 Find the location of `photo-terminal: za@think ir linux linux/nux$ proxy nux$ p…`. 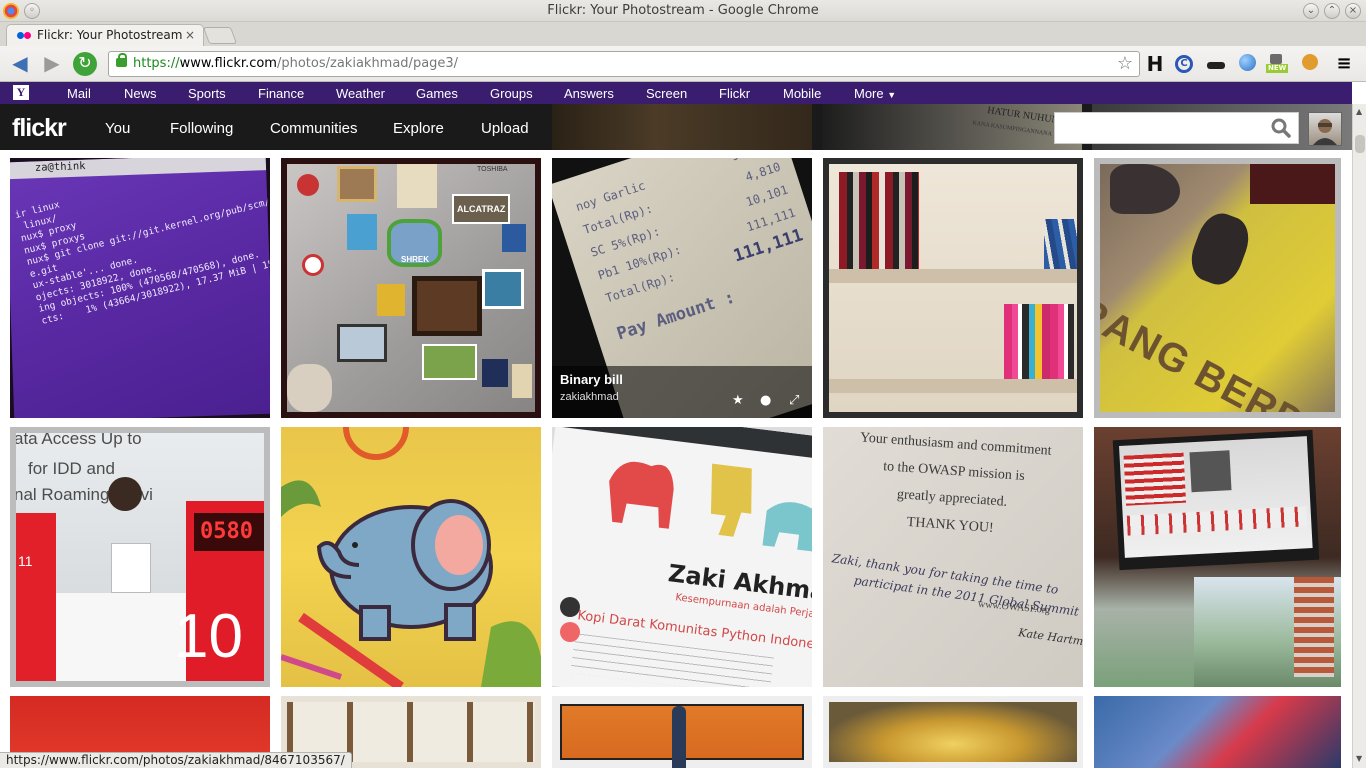

photo-terminal: za@think ir linux linux/nux$ proxy nux$ p… is located at coordinates (140, 288).